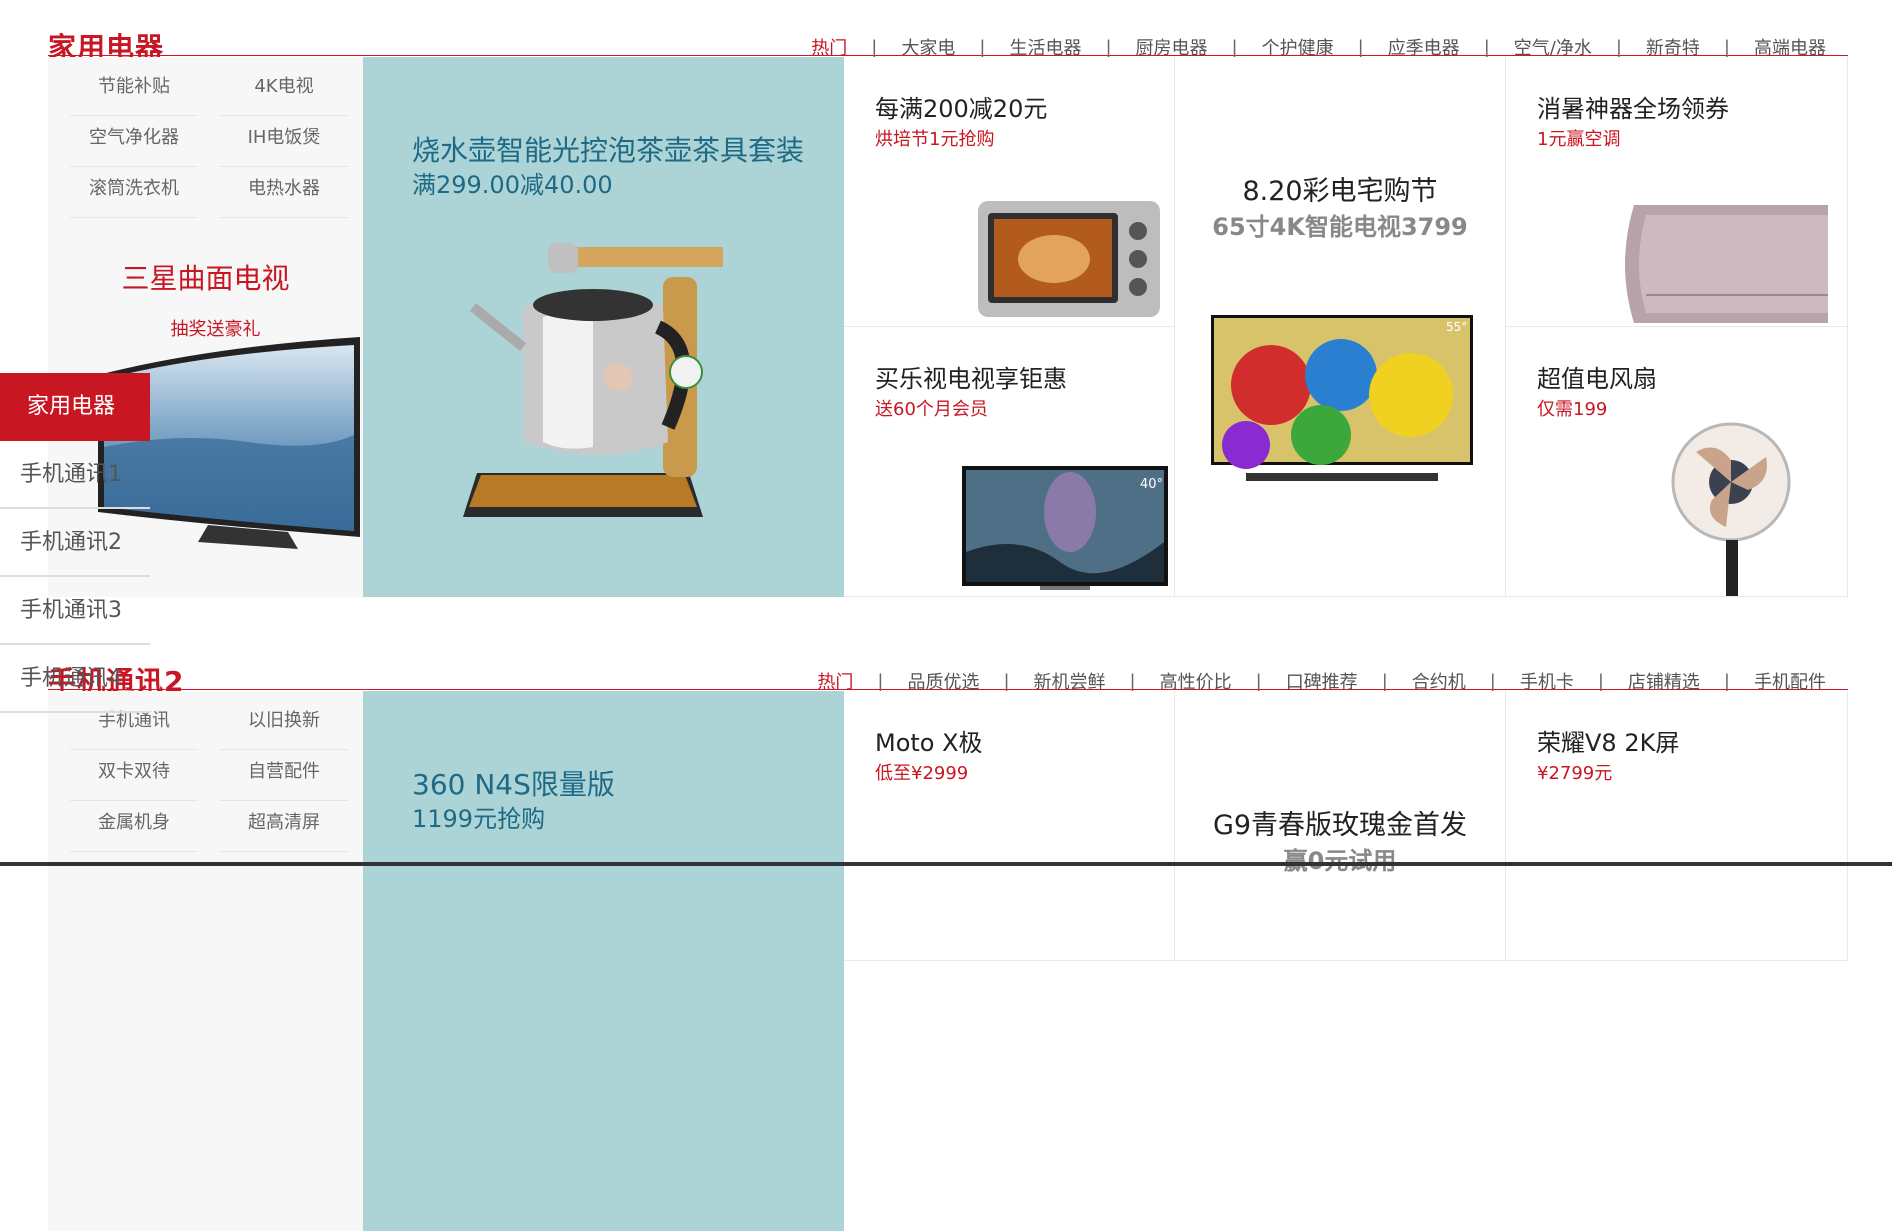  What do you see at coordinates (1009, 826) in the screenshot?
I see `product-card: Moto X极 低至¥2999` at bounding box center [1009, 826].